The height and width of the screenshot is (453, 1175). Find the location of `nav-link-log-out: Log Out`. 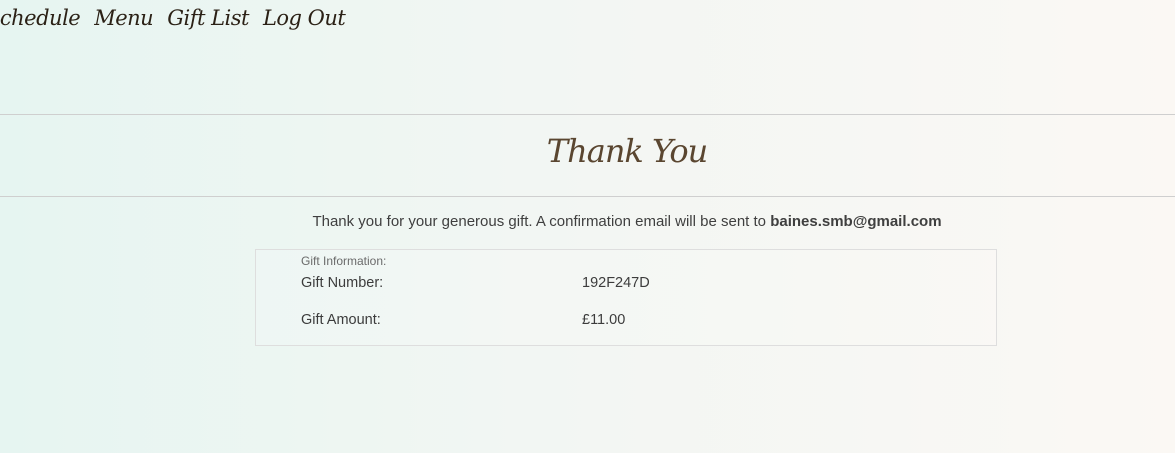

nav-link-log-out: Log Out is located at coordinates (304, 18).